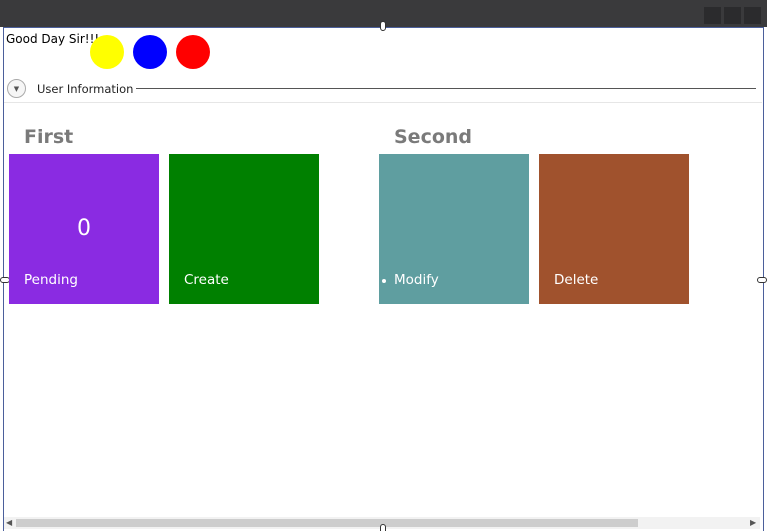 This screenshot has width=767, height=531. I want to click on greeting-text: Good Day Sir!!!, so click(53, 39).